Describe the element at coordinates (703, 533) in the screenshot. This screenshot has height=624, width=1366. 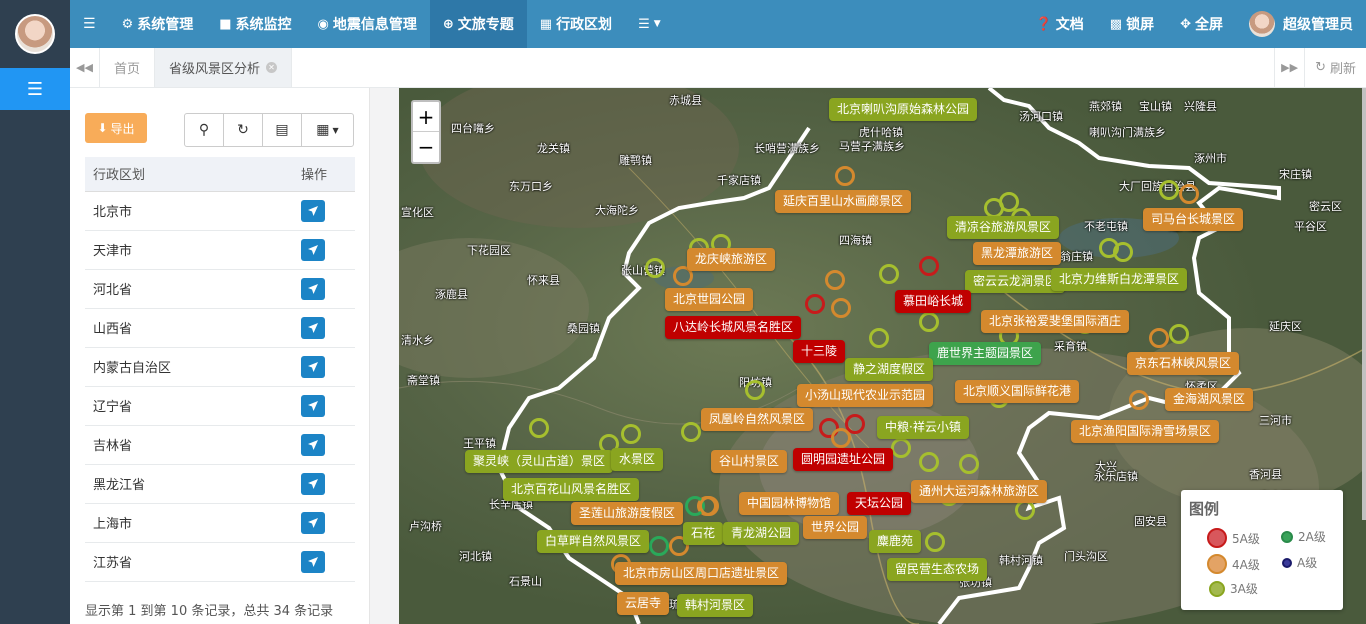
I see `scenic-area-label: 石花` at that location.